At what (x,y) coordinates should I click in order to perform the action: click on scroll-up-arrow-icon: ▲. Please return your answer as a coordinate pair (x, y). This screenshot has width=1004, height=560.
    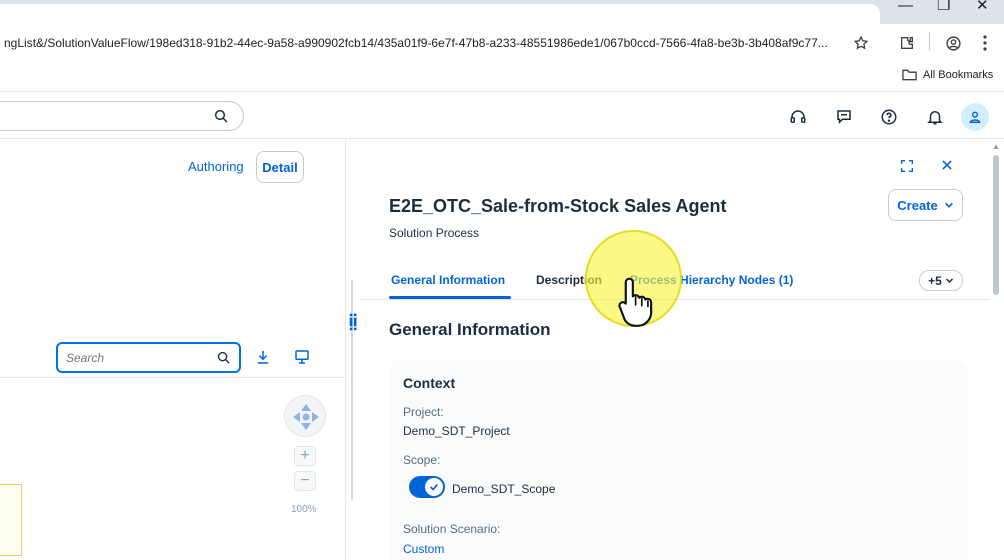
    Looking at the image, I should click on (996, 146).